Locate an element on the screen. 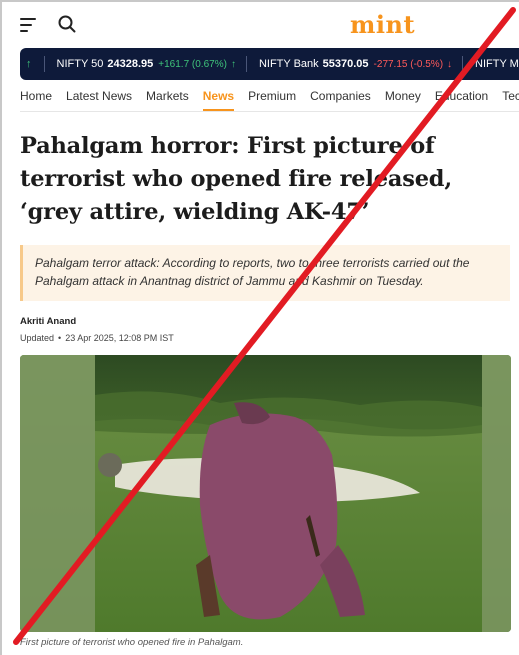  ticker-name: NIFTY Midcap 100 is located at coordinates (497, 64).